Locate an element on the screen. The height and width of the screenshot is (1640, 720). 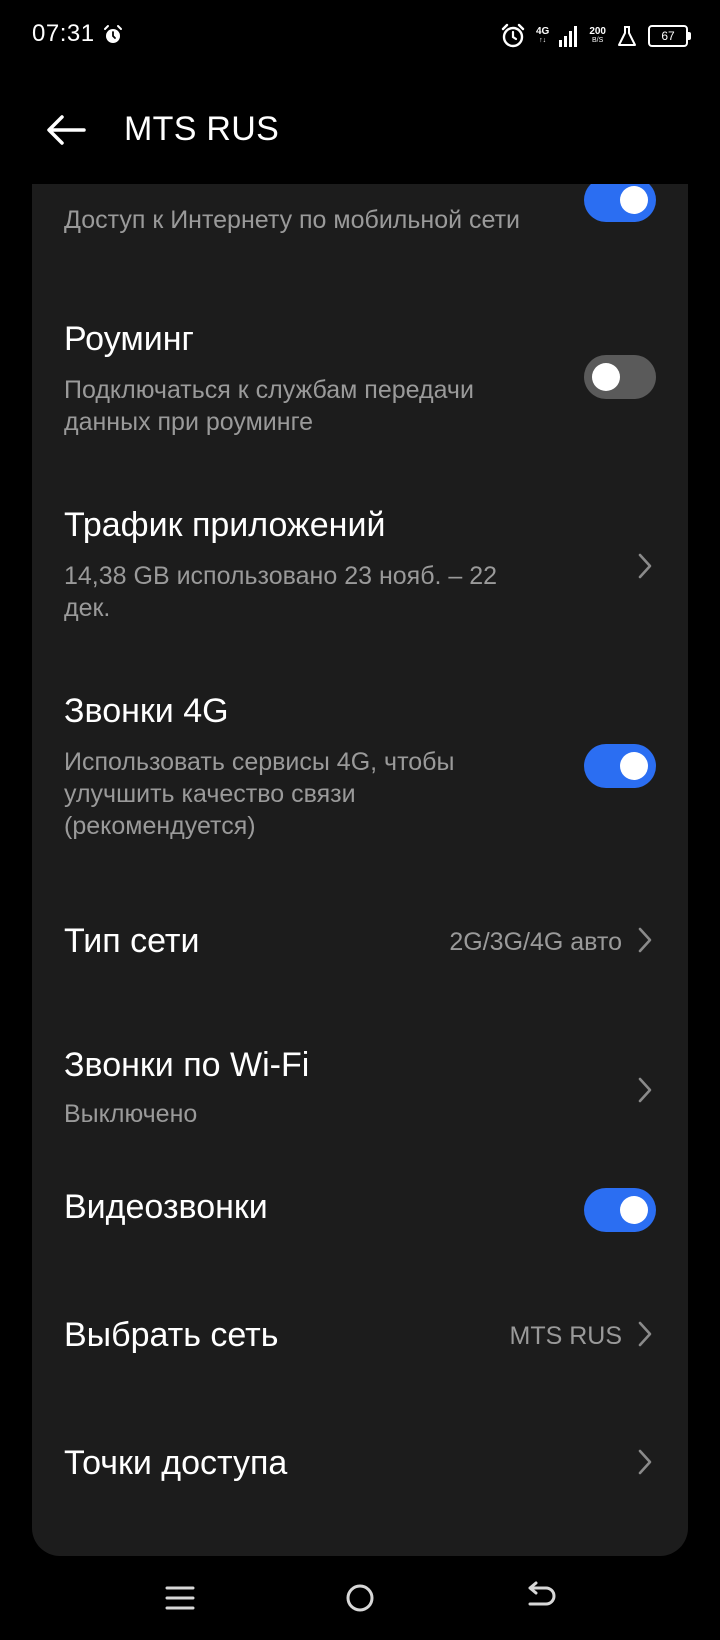
mobile-data-subtitle: Доступ к Интернету по мобильной сети is located at coordinates (292, 220).